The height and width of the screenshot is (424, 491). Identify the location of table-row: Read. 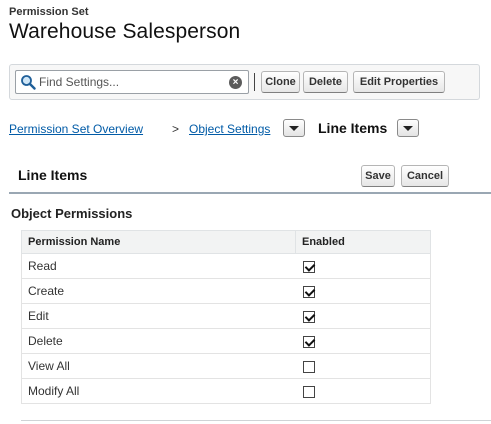
(226, 266).